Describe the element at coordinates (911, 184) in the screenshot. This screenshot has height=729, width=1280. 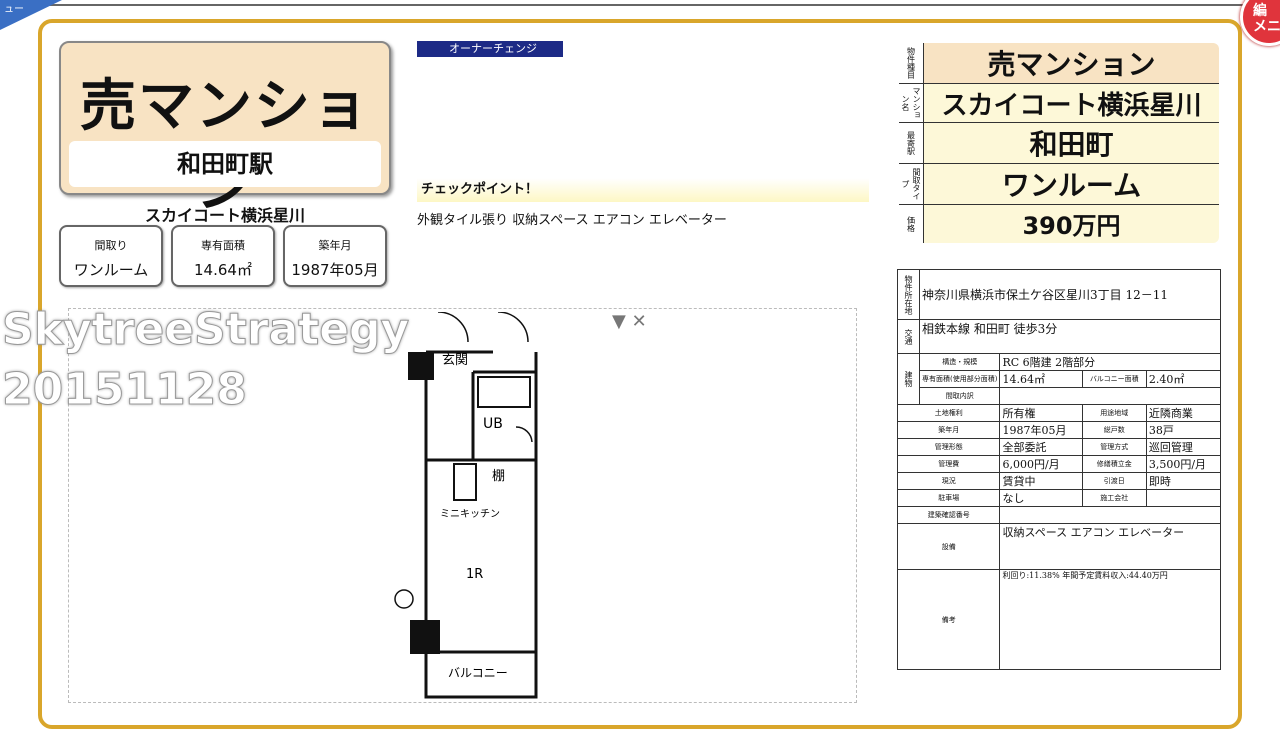
I see `summary-label: 間取タイプ` at that location.